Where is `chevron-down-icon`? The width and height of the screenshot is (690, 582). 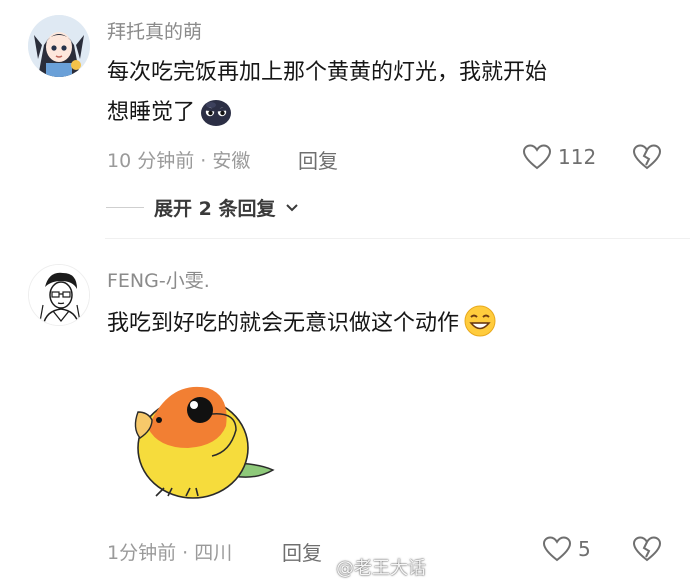
chevron-down-icon is located at coordinates (292, 207).